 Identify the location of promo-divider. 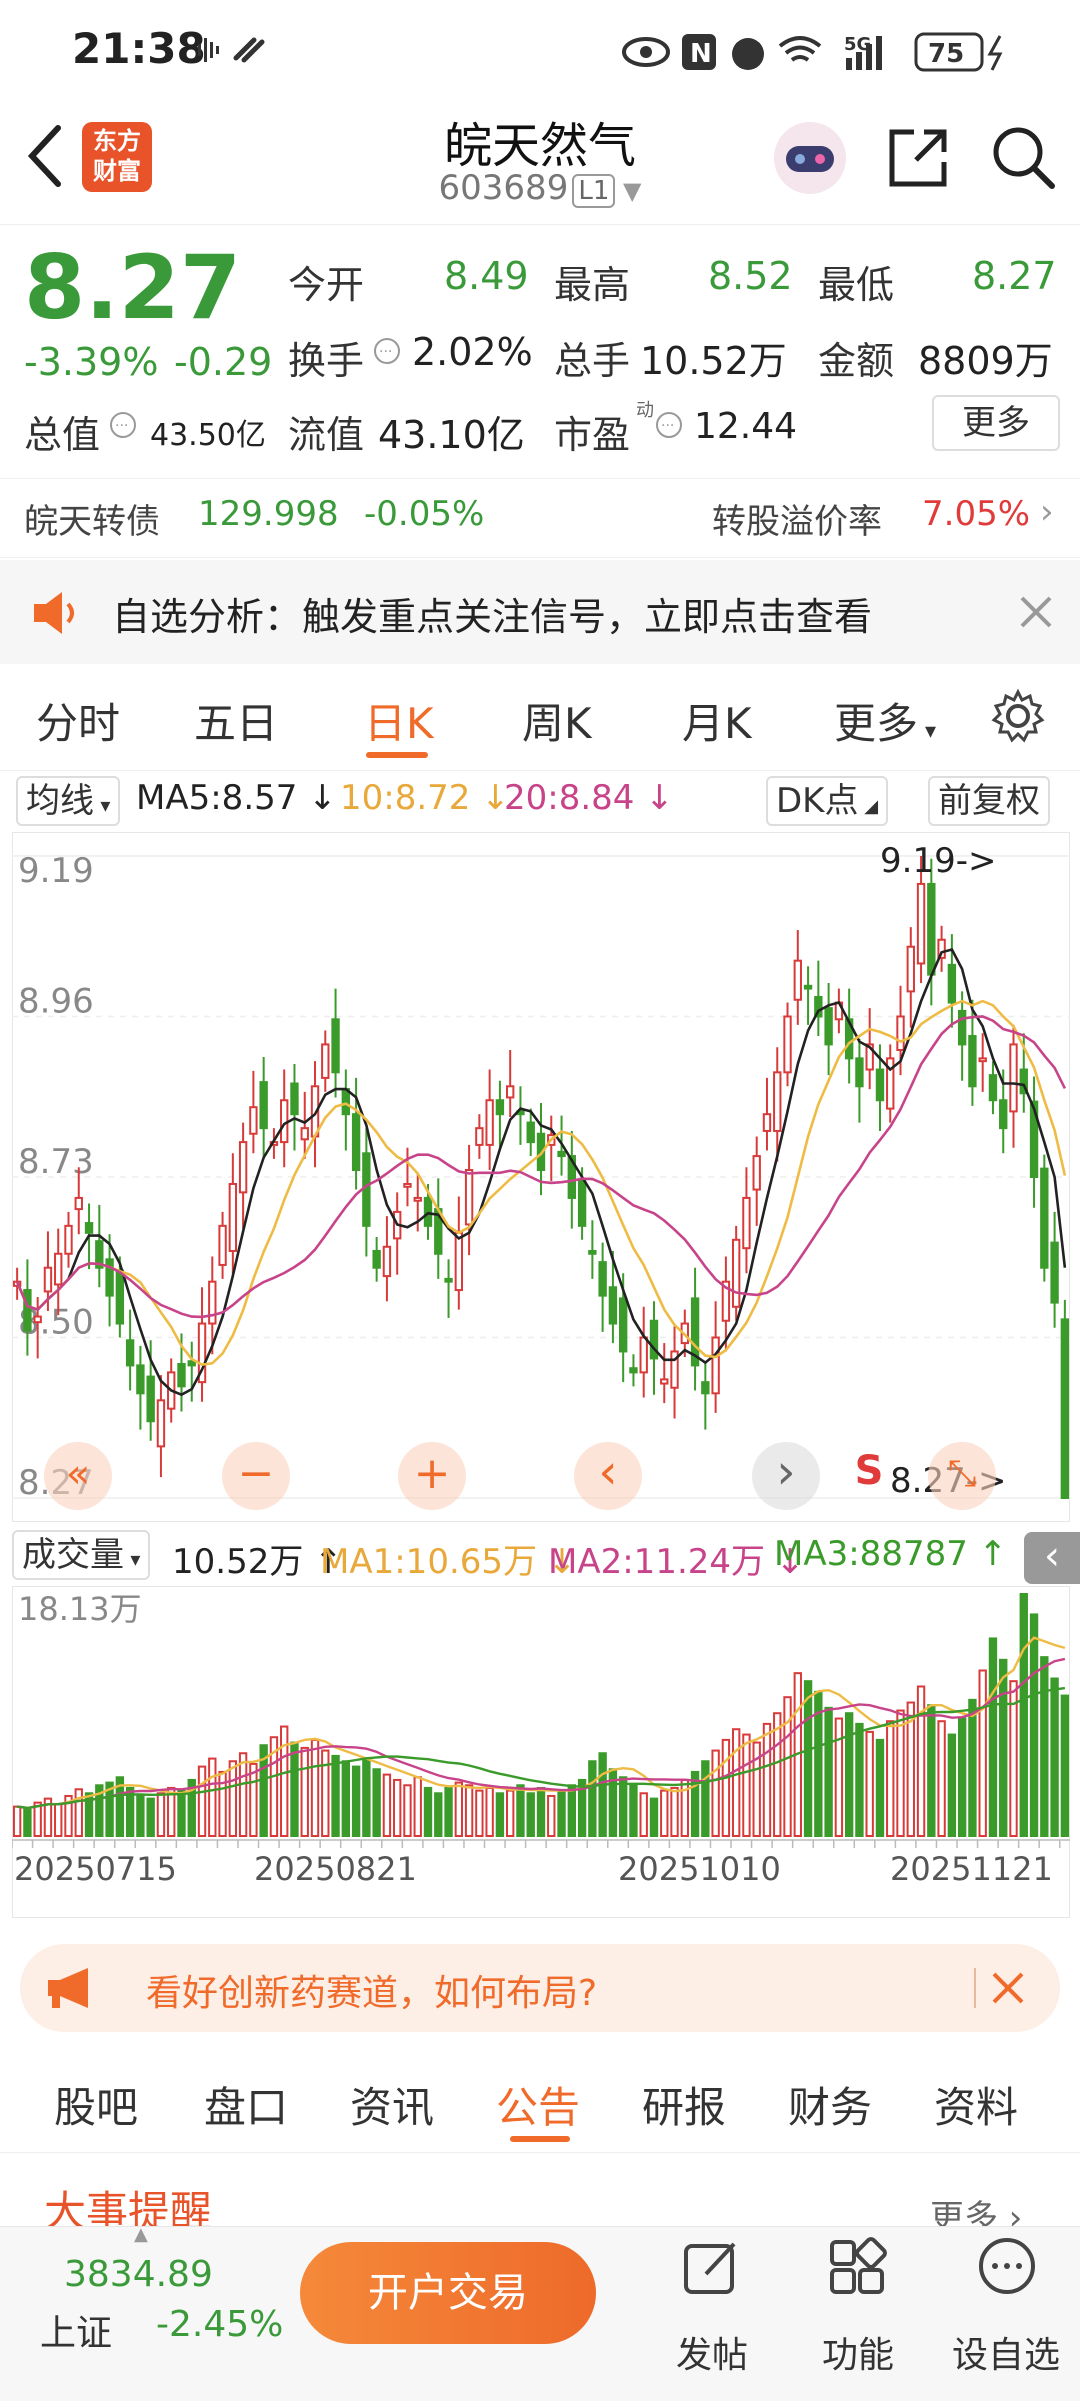
(975, 1988).